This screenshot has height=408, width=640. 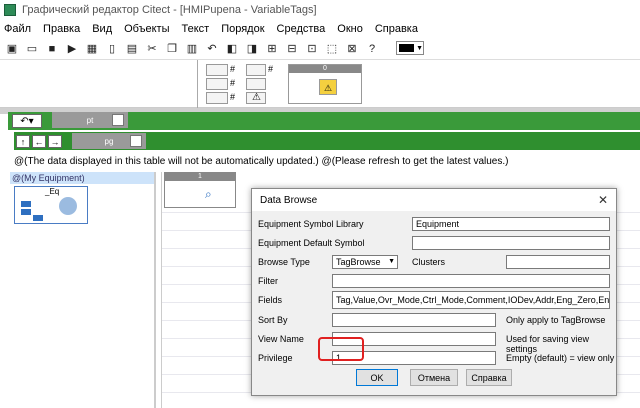 I want to click on group-icon: ⊞, so click(x=272, y=49).